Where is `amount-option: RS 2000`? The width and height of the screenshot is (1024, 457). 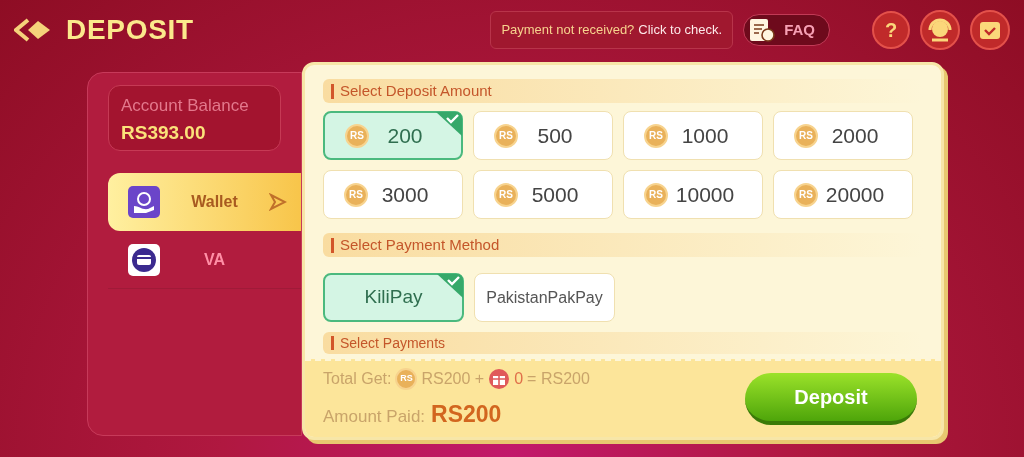 amount-option: RS 2000 is located at coordinates (843, 135).